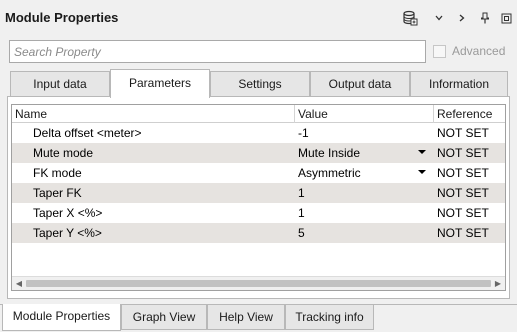  I want to click on tab-tracking-info: Tracking info, so click(329, 317).